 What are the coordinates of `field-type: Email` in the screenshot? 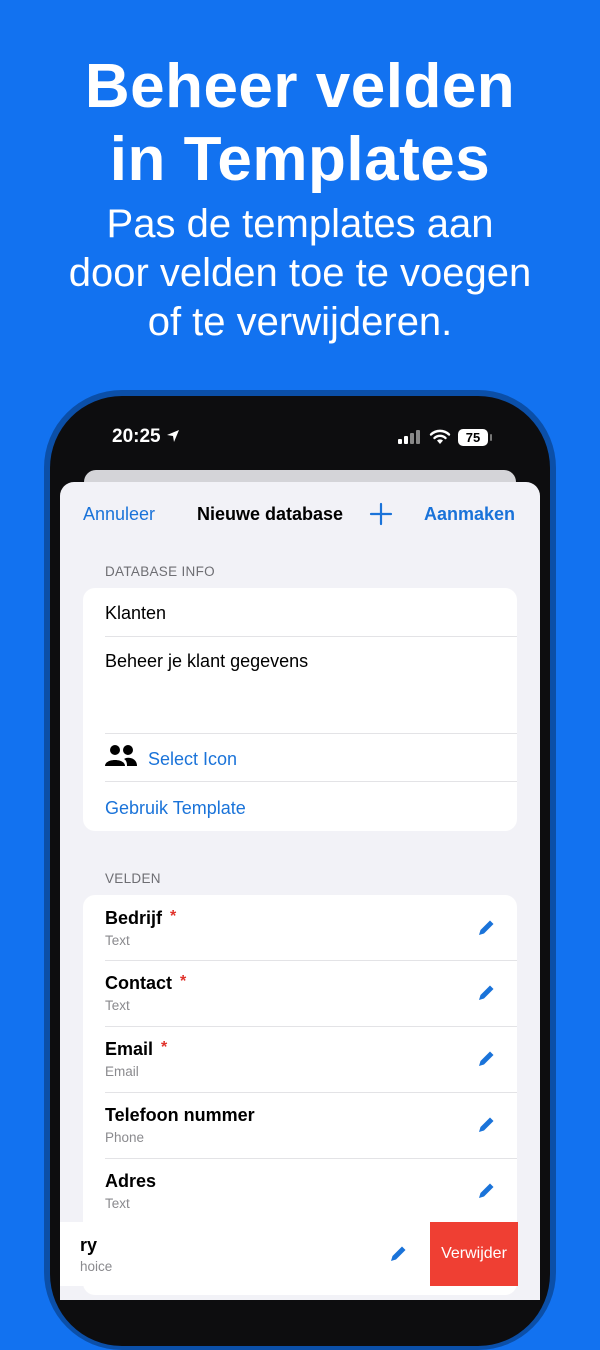 It's located at (122, 1071).